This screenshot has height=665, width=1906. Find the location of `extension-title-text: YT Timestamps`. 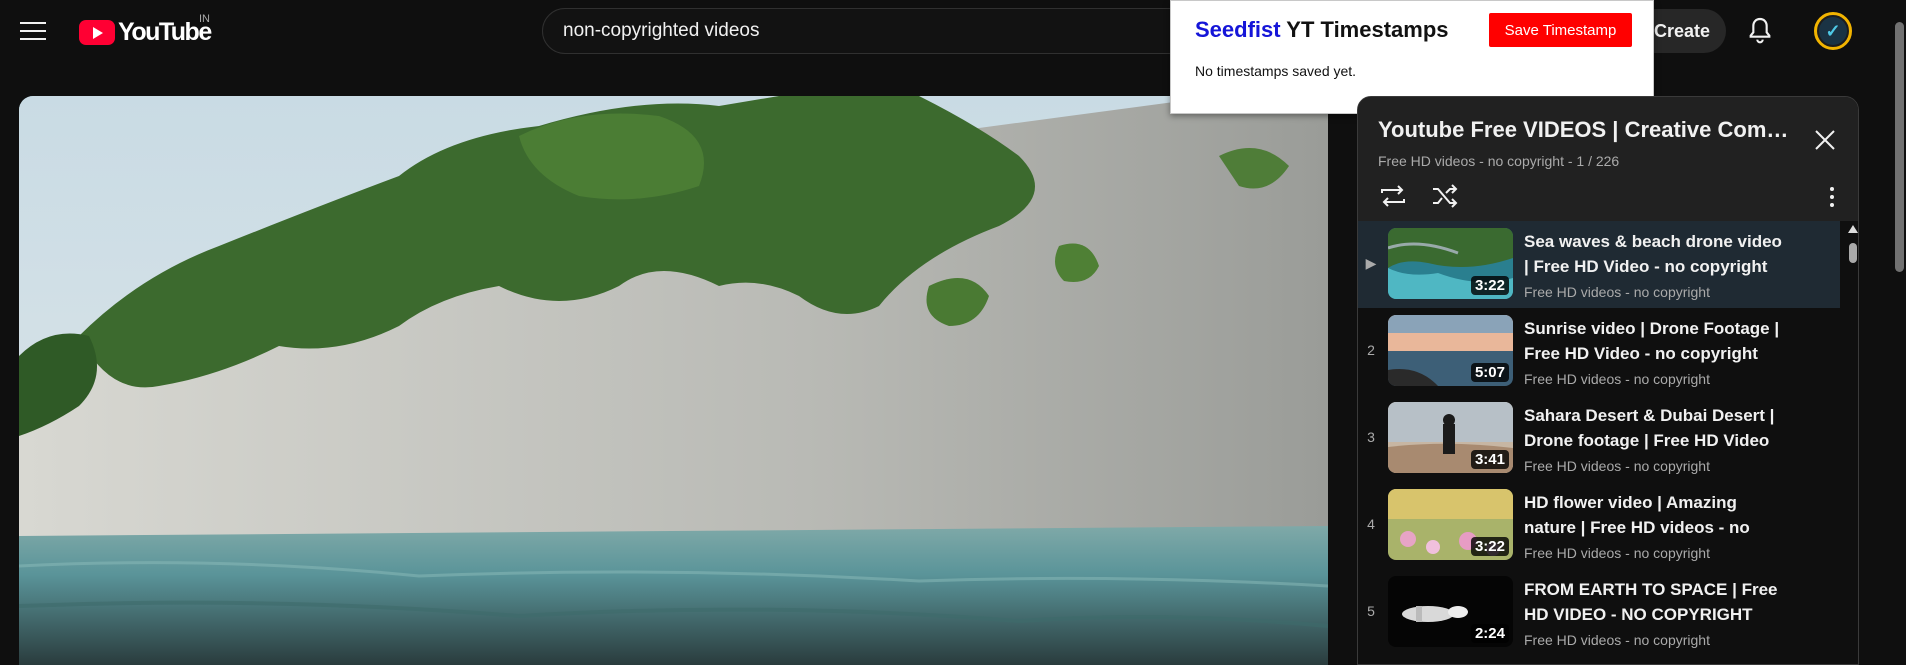

extension-title-text: YT Timestamps is located at coordinates (1364, 29).